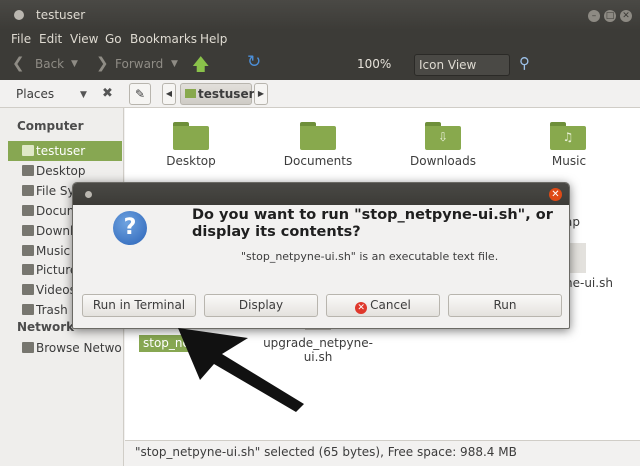 Image resolution: width=640 pixels, height=466 pixels. I want to click on dialog-app-icon, so click(88, 194).